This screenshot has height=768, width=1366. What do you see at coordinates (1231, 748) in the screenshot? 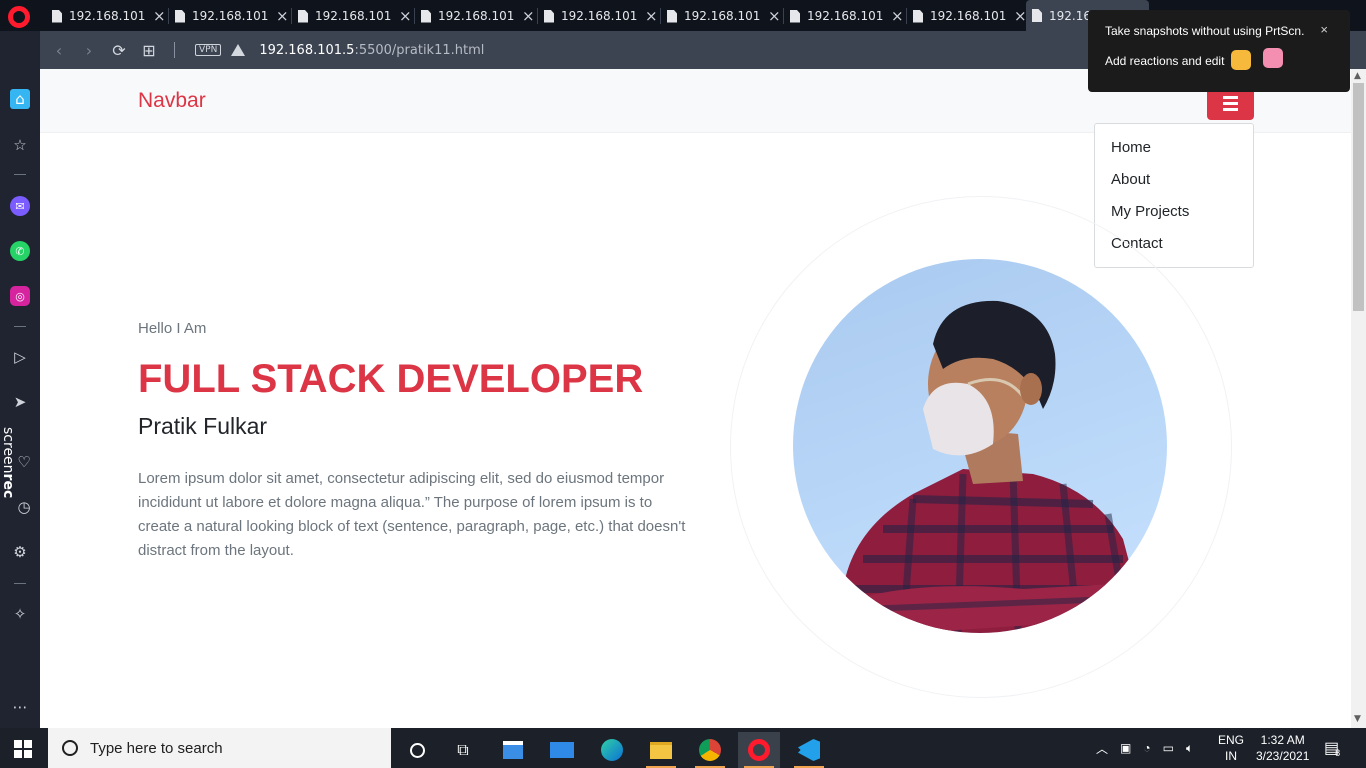
I see `language-indicator: ENG IN` at bounding box center [1231, 748].